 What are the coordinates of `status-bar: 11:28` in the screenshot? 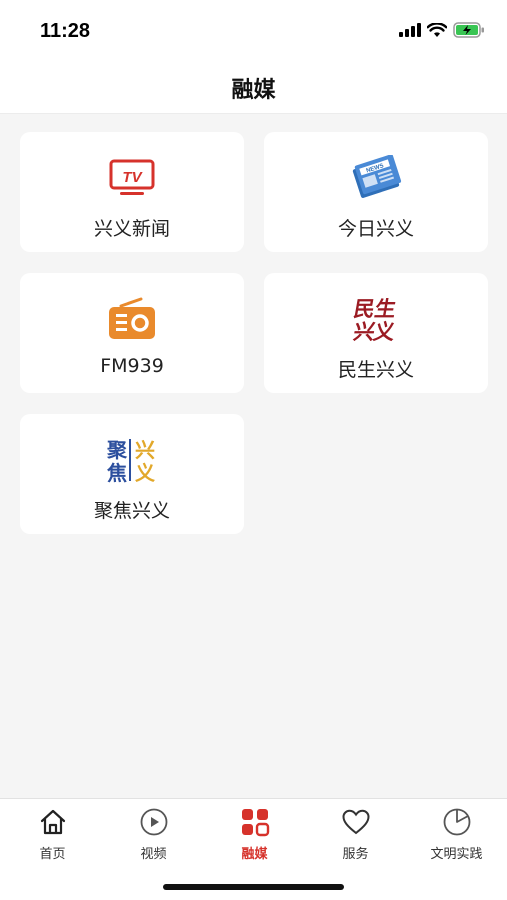 It's located at (253, 31).